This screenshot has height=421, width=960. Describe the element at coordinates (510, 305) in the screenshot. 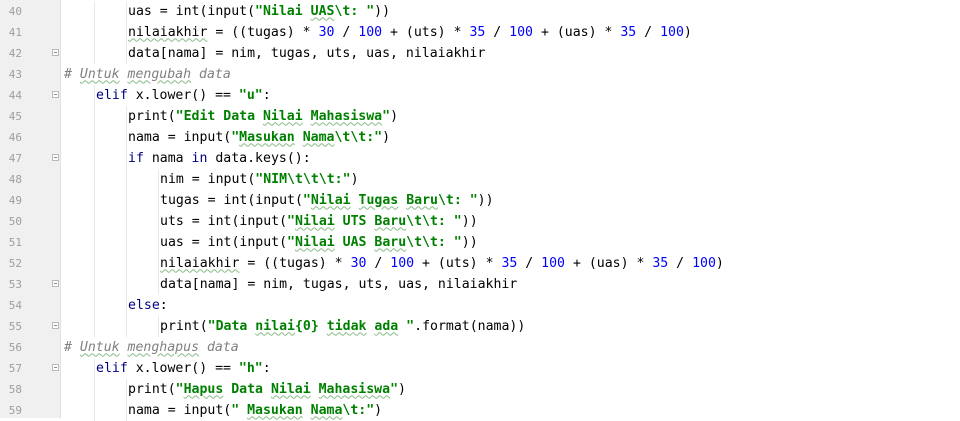

I see `code-line: else:` at that location.